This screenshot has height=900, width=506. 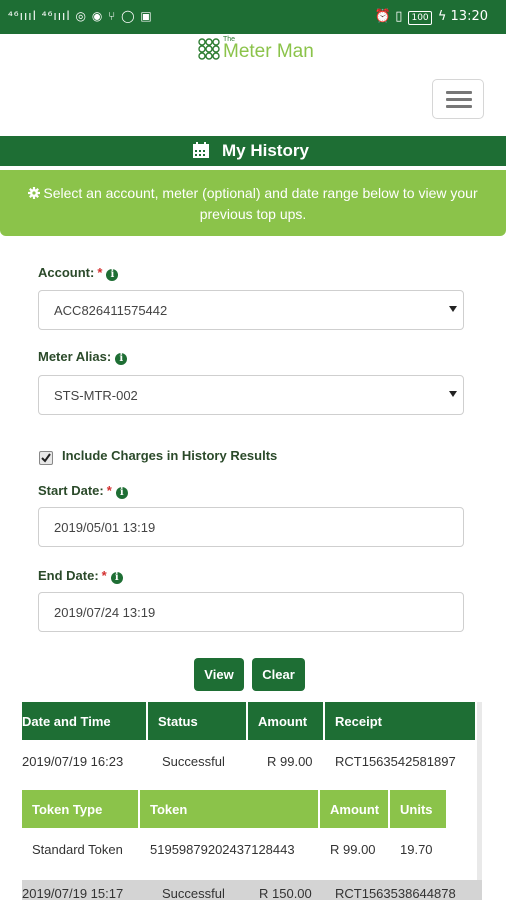 What do you see at coordinates (71, 490) in the screenshot?
I see `start-date-label-text: Start Date:` at bounding box center [71, 490].